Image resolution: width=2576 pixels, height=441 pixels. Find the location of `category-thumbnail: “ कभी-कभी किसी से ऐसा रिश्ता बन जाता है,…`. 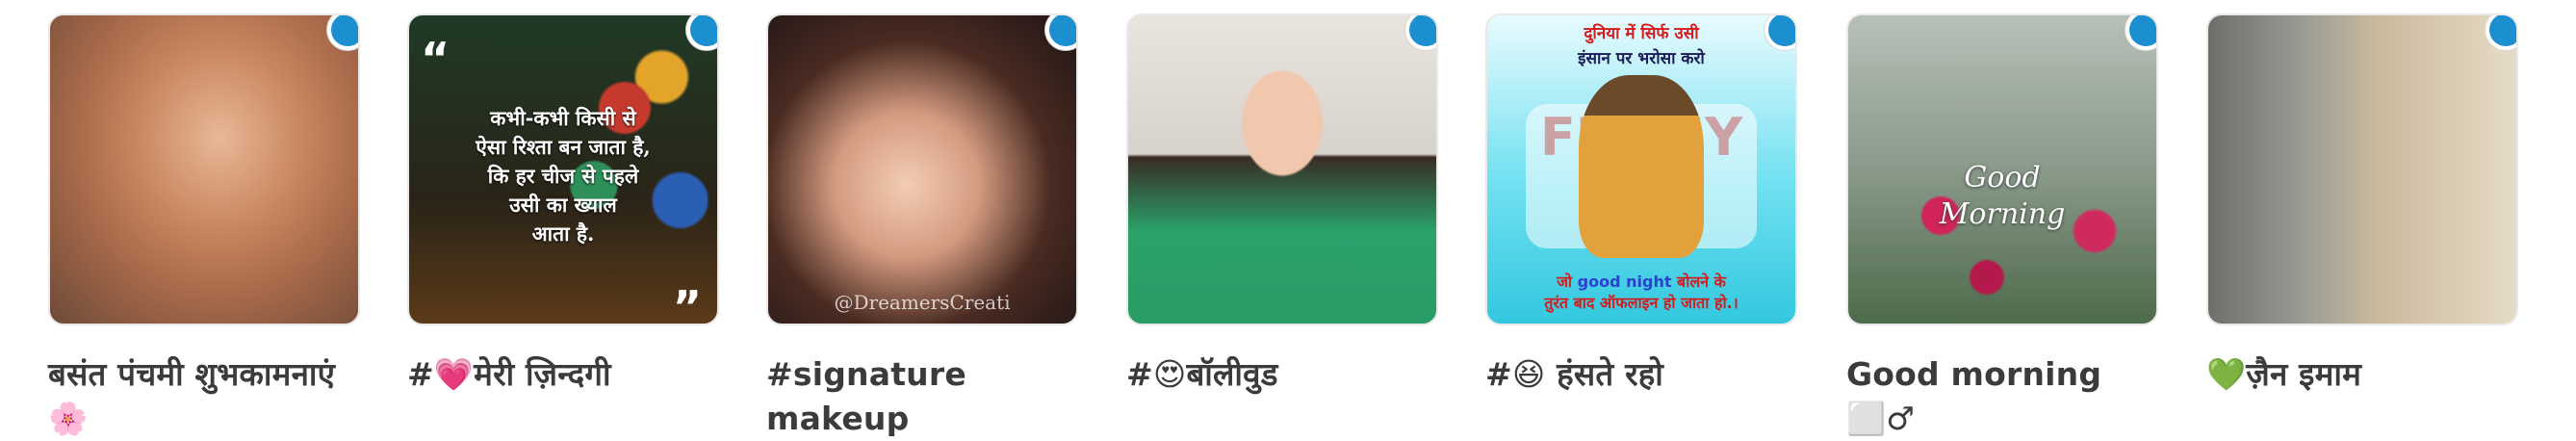

category-thumbnail: “ कभी-कभी किसी से ऐसा रिश्ता बन जाता है,… is located at coordinates (563, 169).